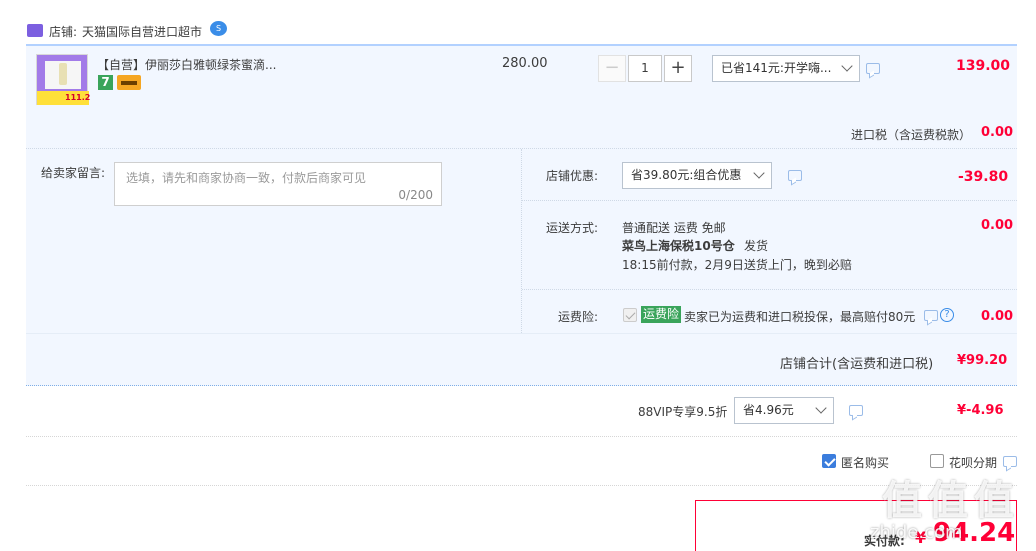 This screenshot has height=551, width=1036. What do you see at coordinates (916, 532) in the screenshot?
I see `watermark-url: zhide.com` at bounding box center [916, 532].